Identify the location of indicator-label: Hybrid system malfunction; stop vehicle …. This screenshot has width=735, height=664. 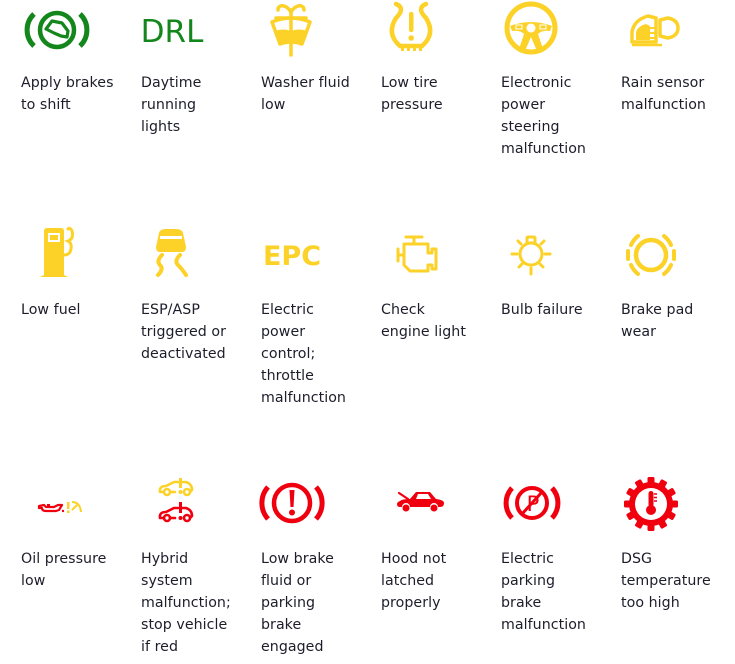
(186, 603).